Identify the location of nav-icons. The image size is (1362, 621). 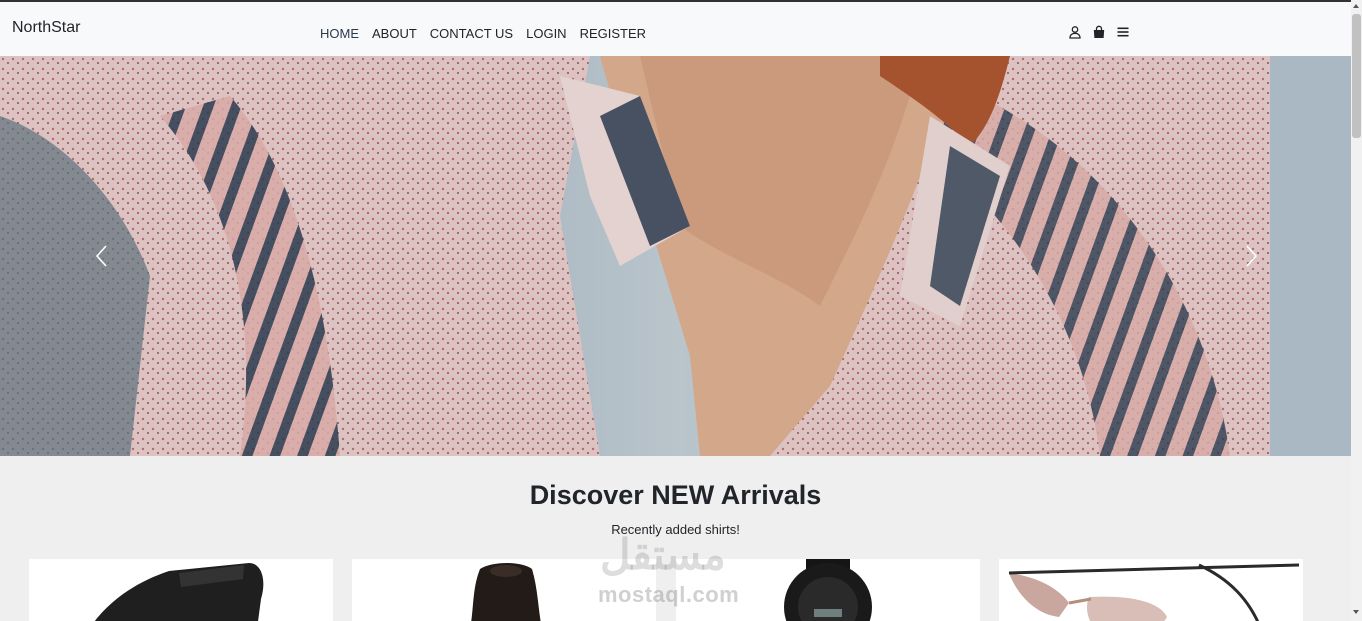
(1104, 32).